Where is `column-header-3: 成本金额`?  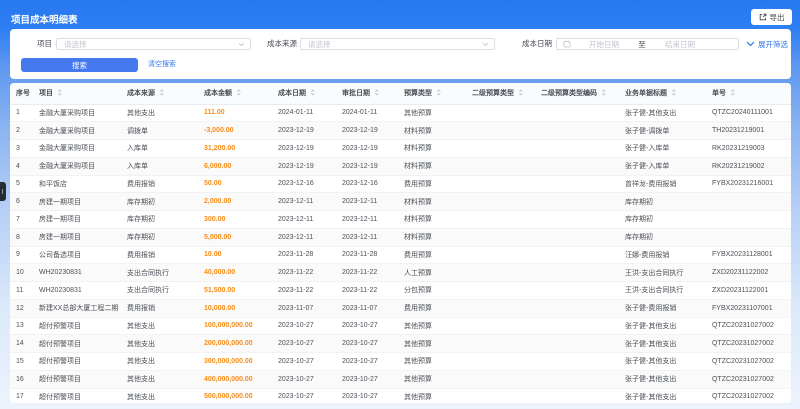
column-header-3: 成本金额 is located at coordinates (235, 94).